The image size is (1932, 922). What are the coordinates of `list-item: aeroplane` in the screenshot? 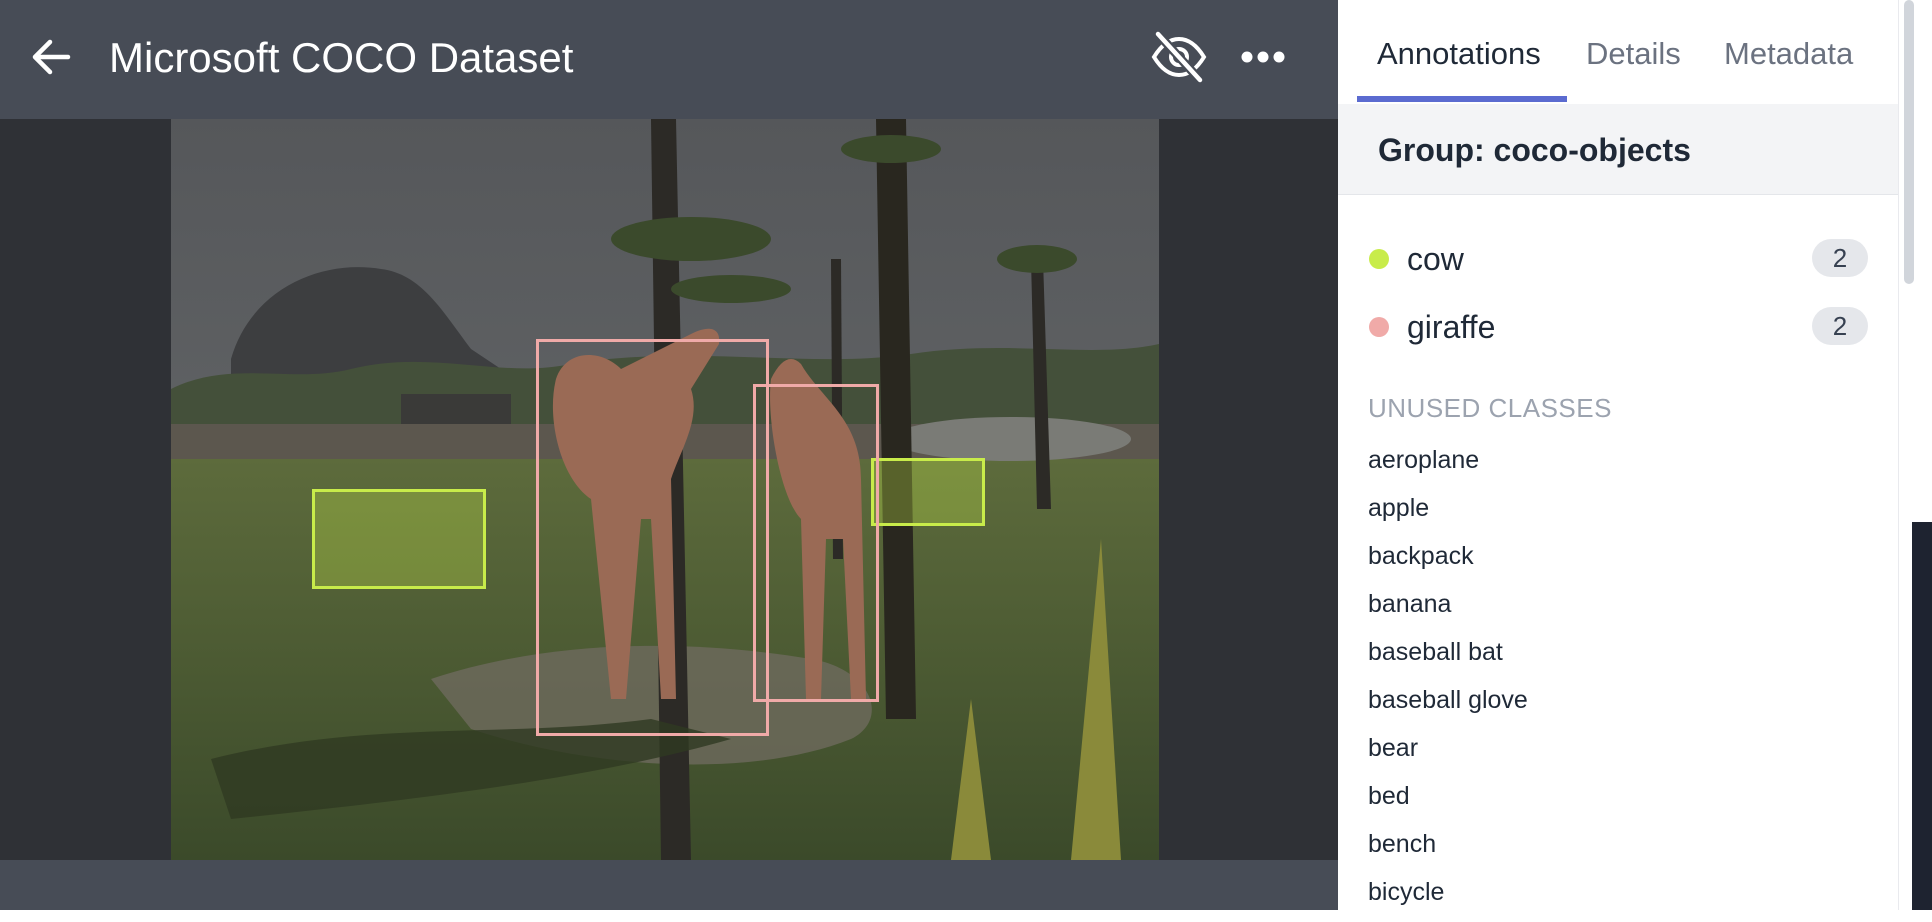 It's located at (1448, 466).